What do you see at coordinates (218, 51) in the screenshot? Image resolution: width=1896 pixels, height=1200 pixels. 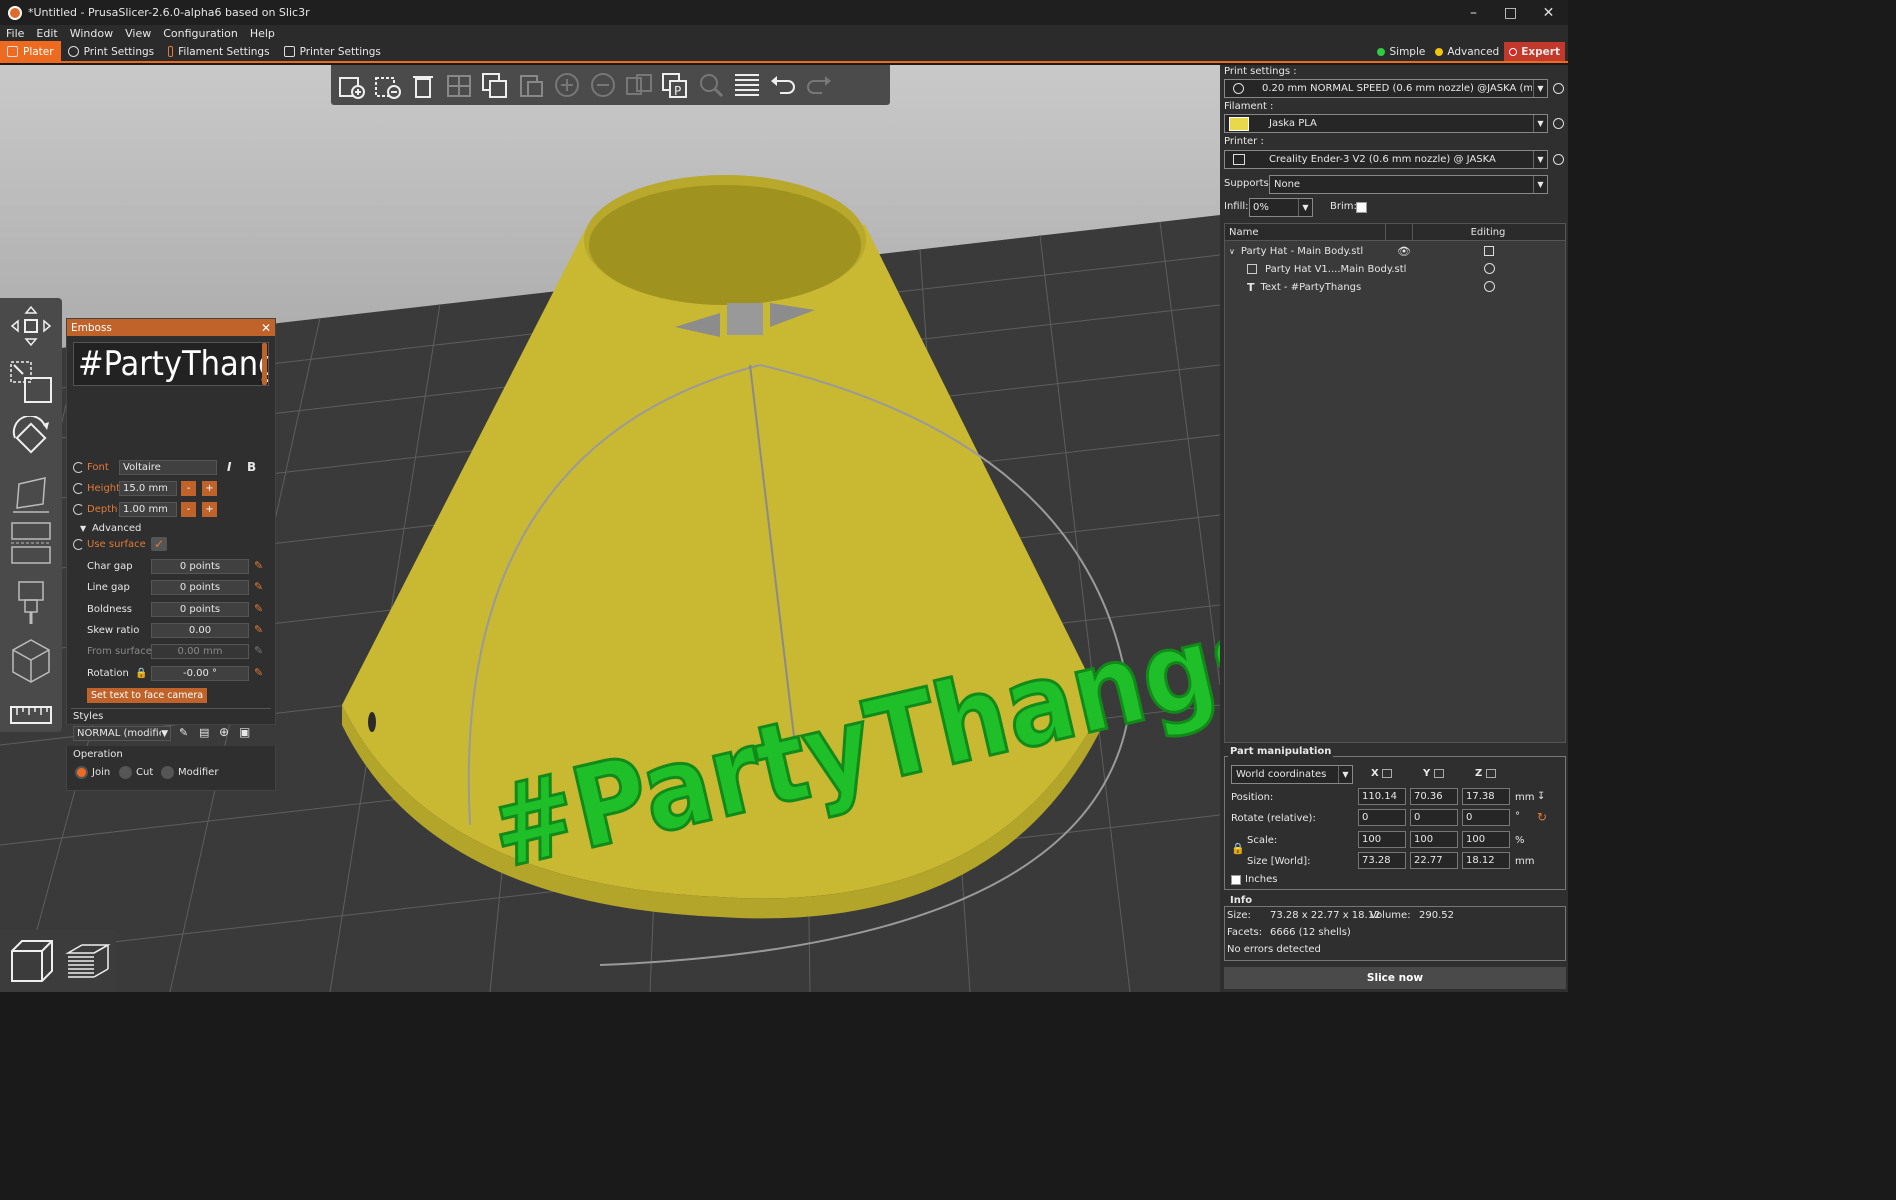 I see `tab-filament-settings: Filament Settings` at bounding box center [218, 51].